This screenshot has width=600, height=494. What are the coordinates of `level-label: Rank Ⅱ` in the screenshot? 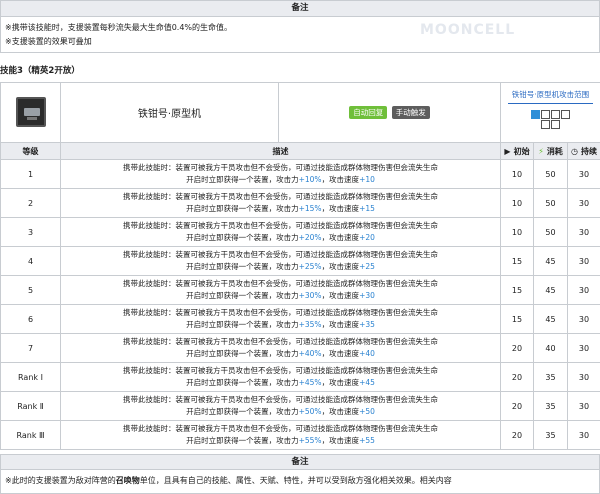 It's located at (30, 406).